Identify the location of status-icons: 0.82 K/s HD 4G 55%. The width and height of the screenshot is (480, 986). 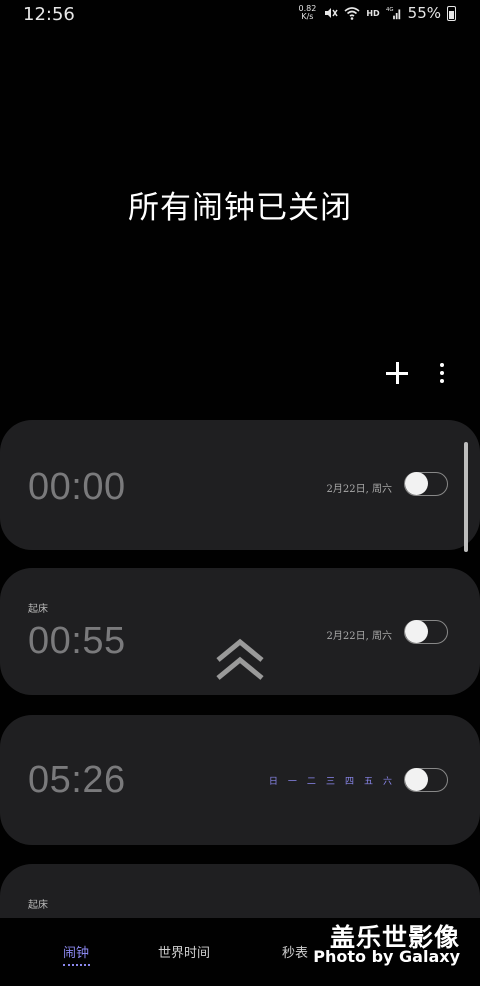
(377, 13).